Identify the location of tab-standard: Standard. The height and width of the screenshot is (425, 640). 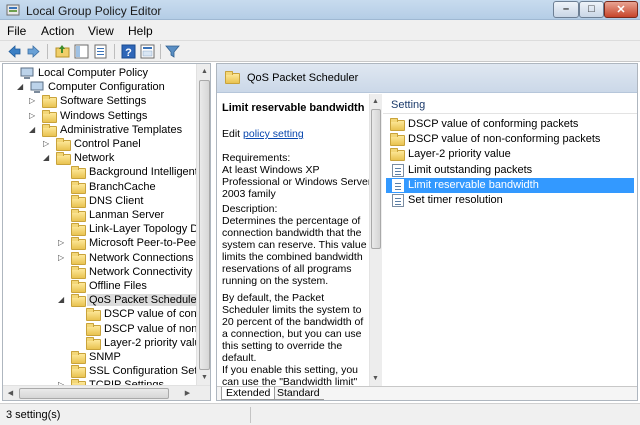
(298, 393).